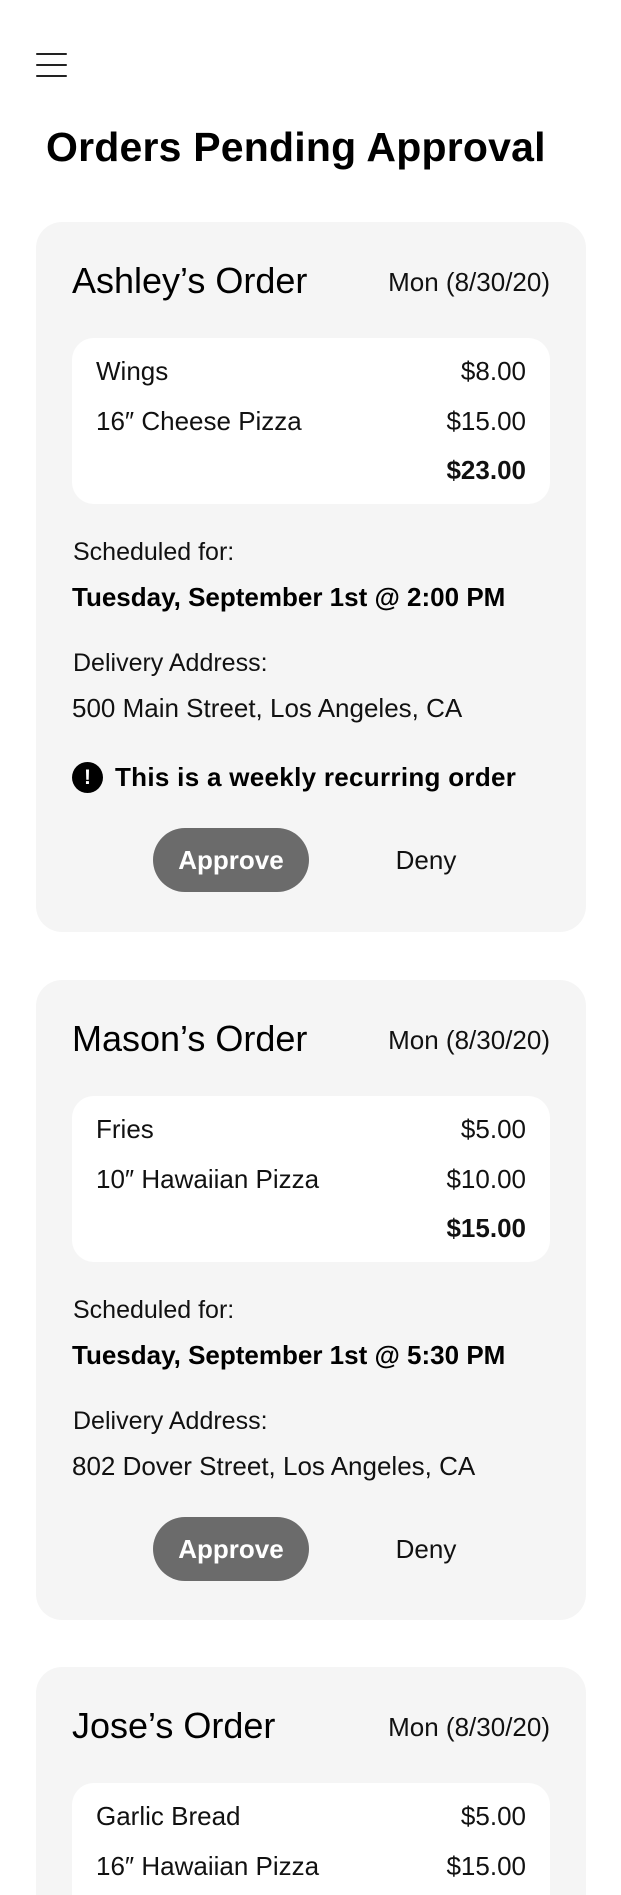 The image size is (621, 1895). Describe the element at coordinates (311, 371) in the screenshot. I see `order-item-row: Wings $8.00` at that location.